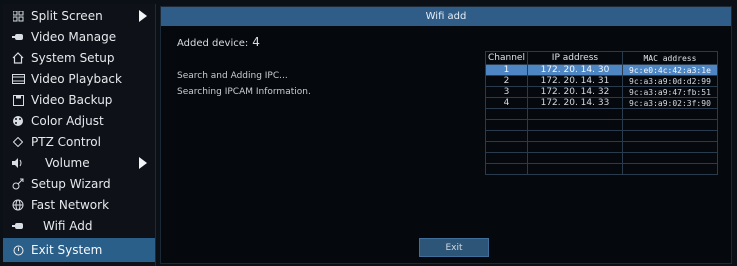 This screenshot has width=737, height=266. I want to click on playback-icon, so click(18, 79).